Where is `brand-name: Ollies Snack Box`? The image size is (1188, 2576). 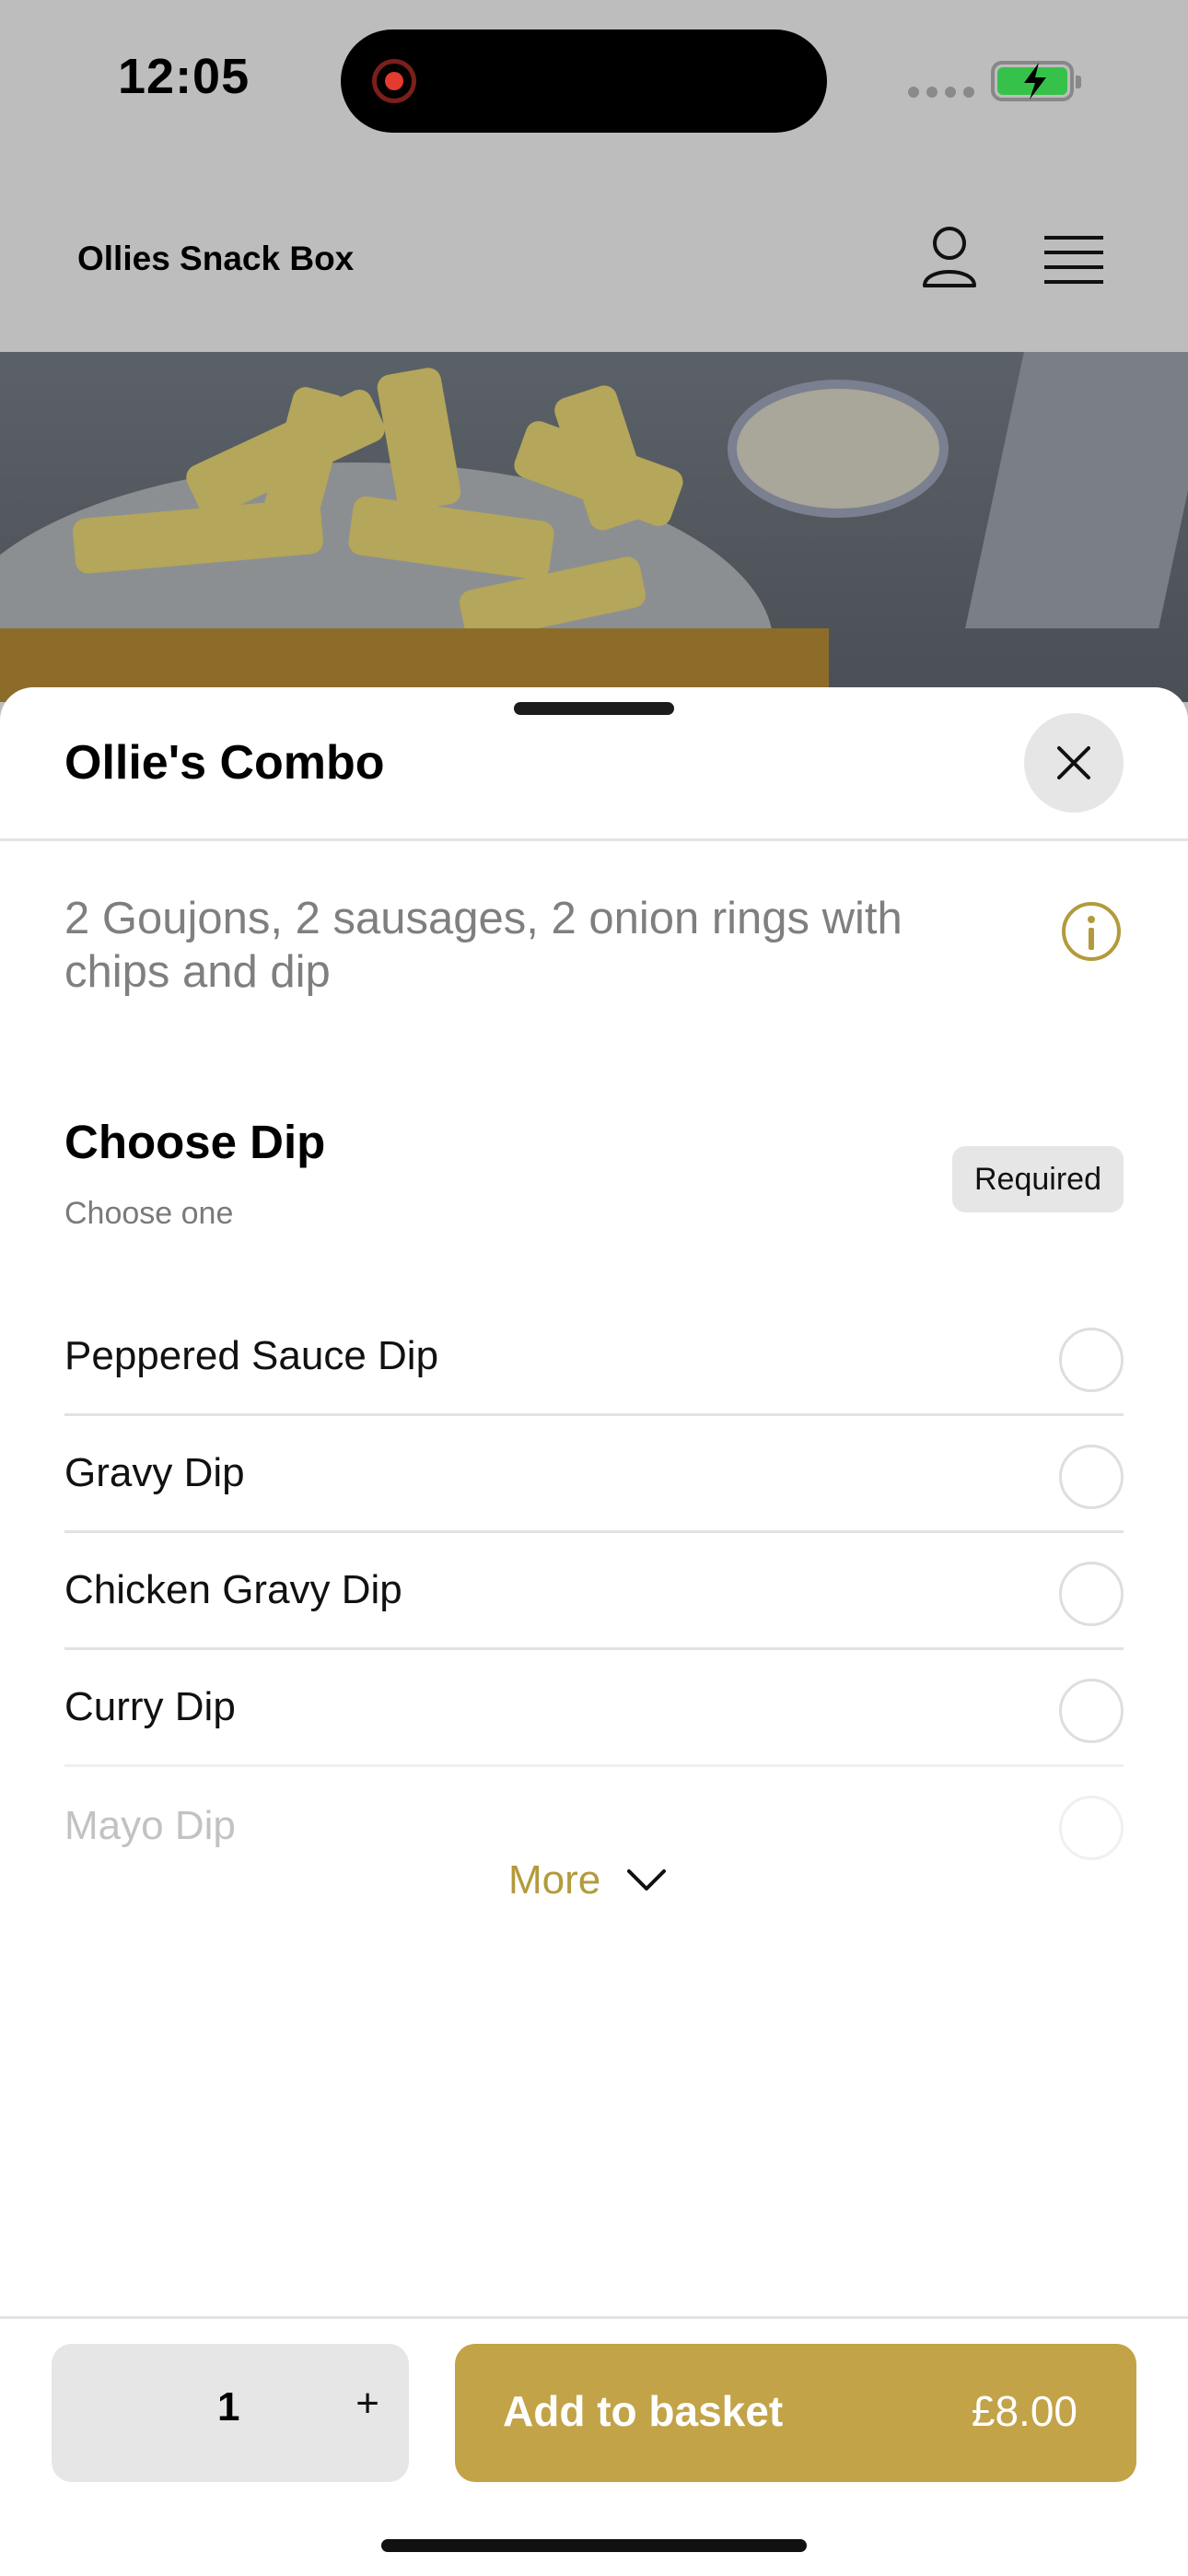
brand-name: Ollies Snack Box is located at coordinates (215, 259).